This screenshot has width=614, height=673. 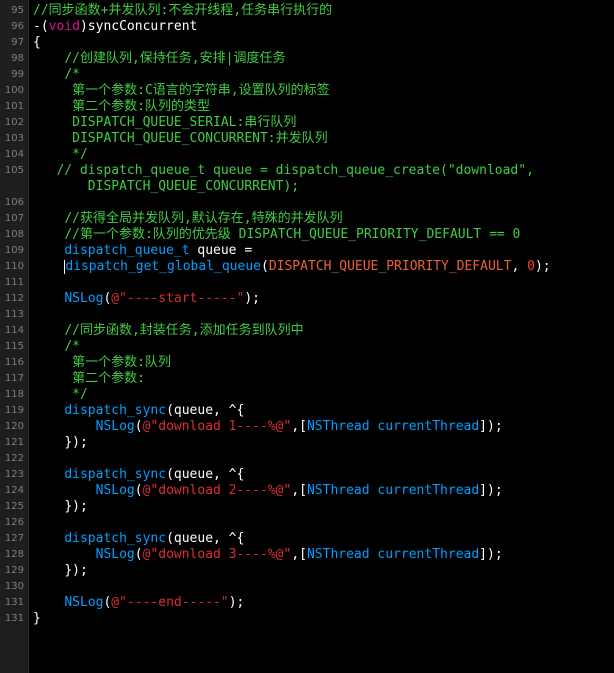 I want to click on code-line: 100 第一个参数:C语言的字符串,设置队列的标签, so click(x=307, y=91).